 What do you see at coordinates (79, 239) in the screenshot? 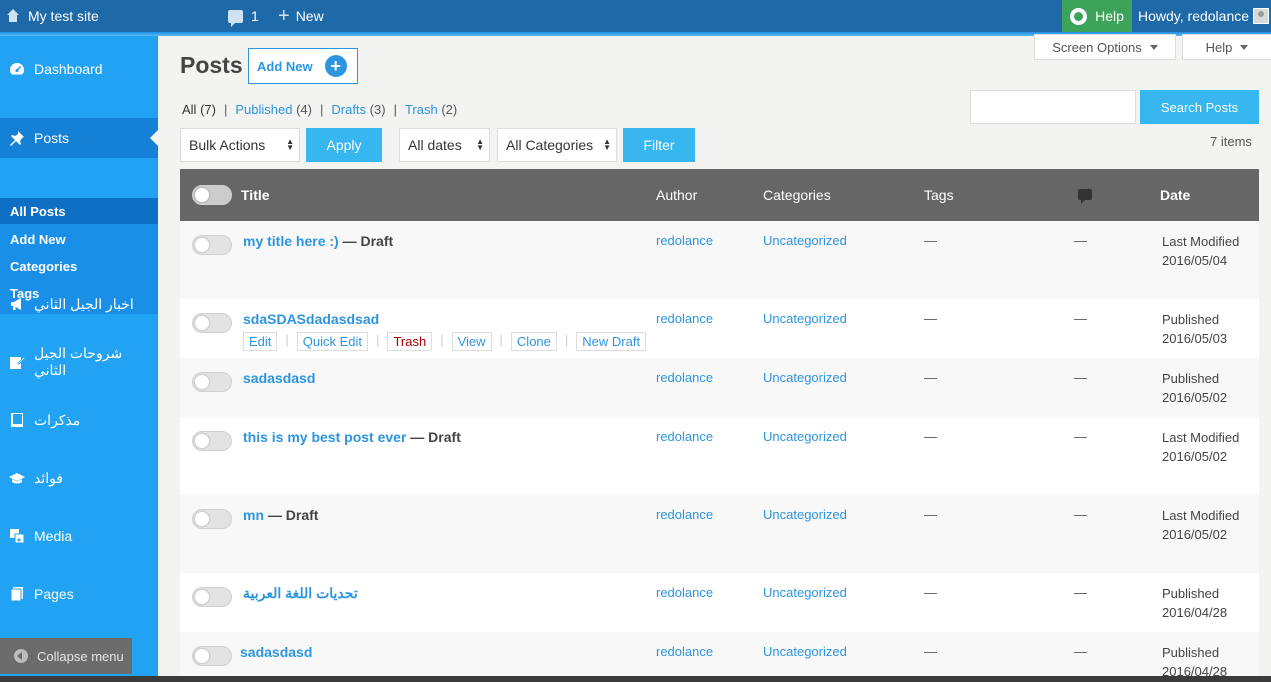
I see `submenu-add-new: Add New` at bounding box center [79, 239].